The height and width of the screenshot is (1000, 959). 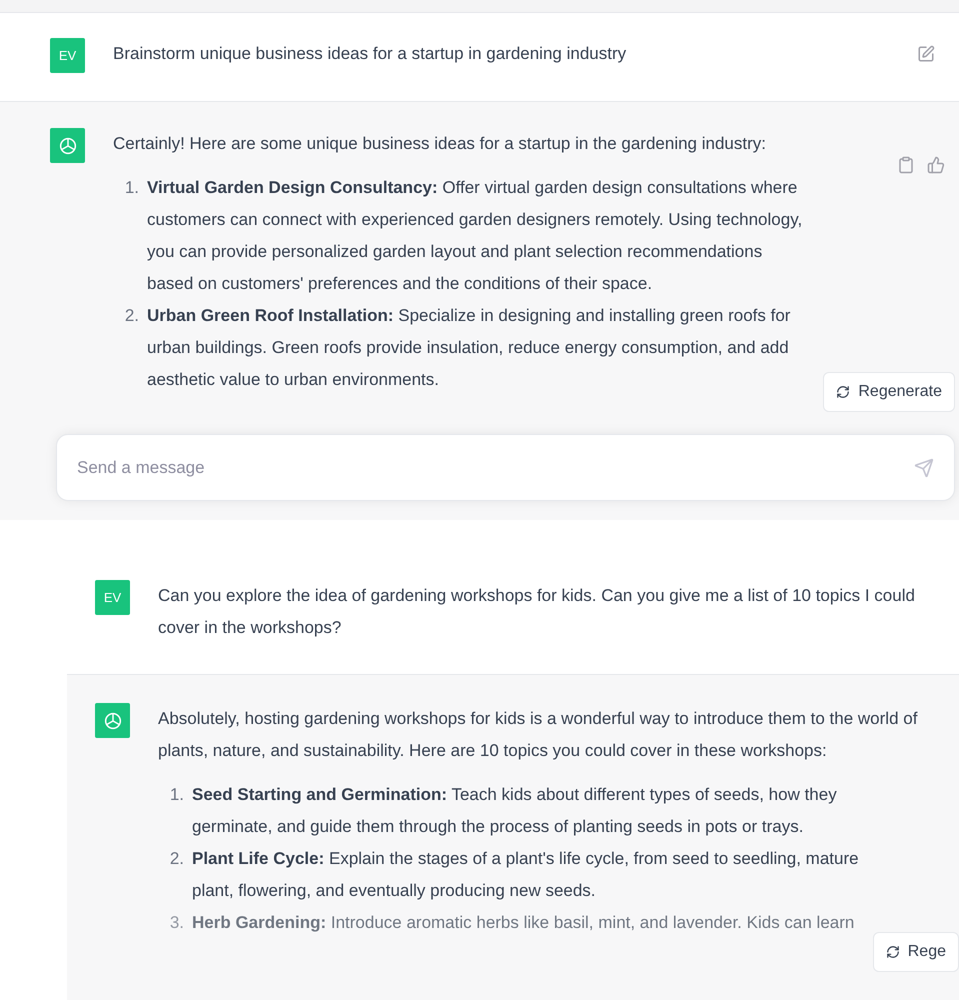 I want to click on list-item-text: Seed Starting and Germination: Teach kids about different types of seeds, how they germinate, and guide them through the process of planting seeds in pots or trays., so click(x=515, y=811).